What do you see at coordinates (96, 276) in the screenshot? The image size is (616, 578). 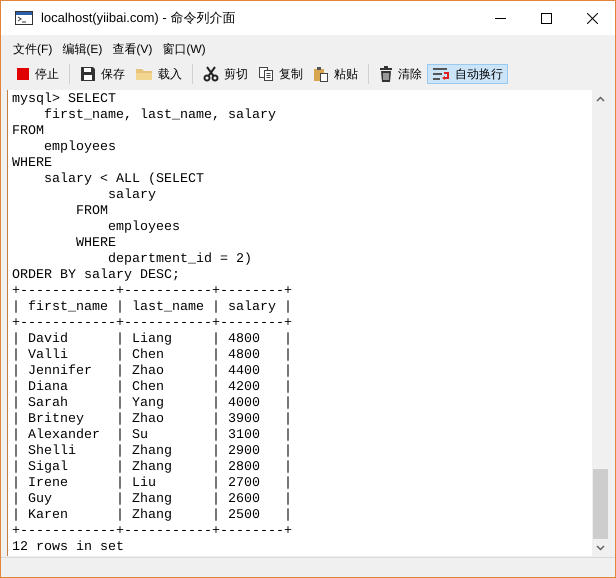 I see `console-line: ORDER BY salary DESC;` at bounding box center [96, 276].